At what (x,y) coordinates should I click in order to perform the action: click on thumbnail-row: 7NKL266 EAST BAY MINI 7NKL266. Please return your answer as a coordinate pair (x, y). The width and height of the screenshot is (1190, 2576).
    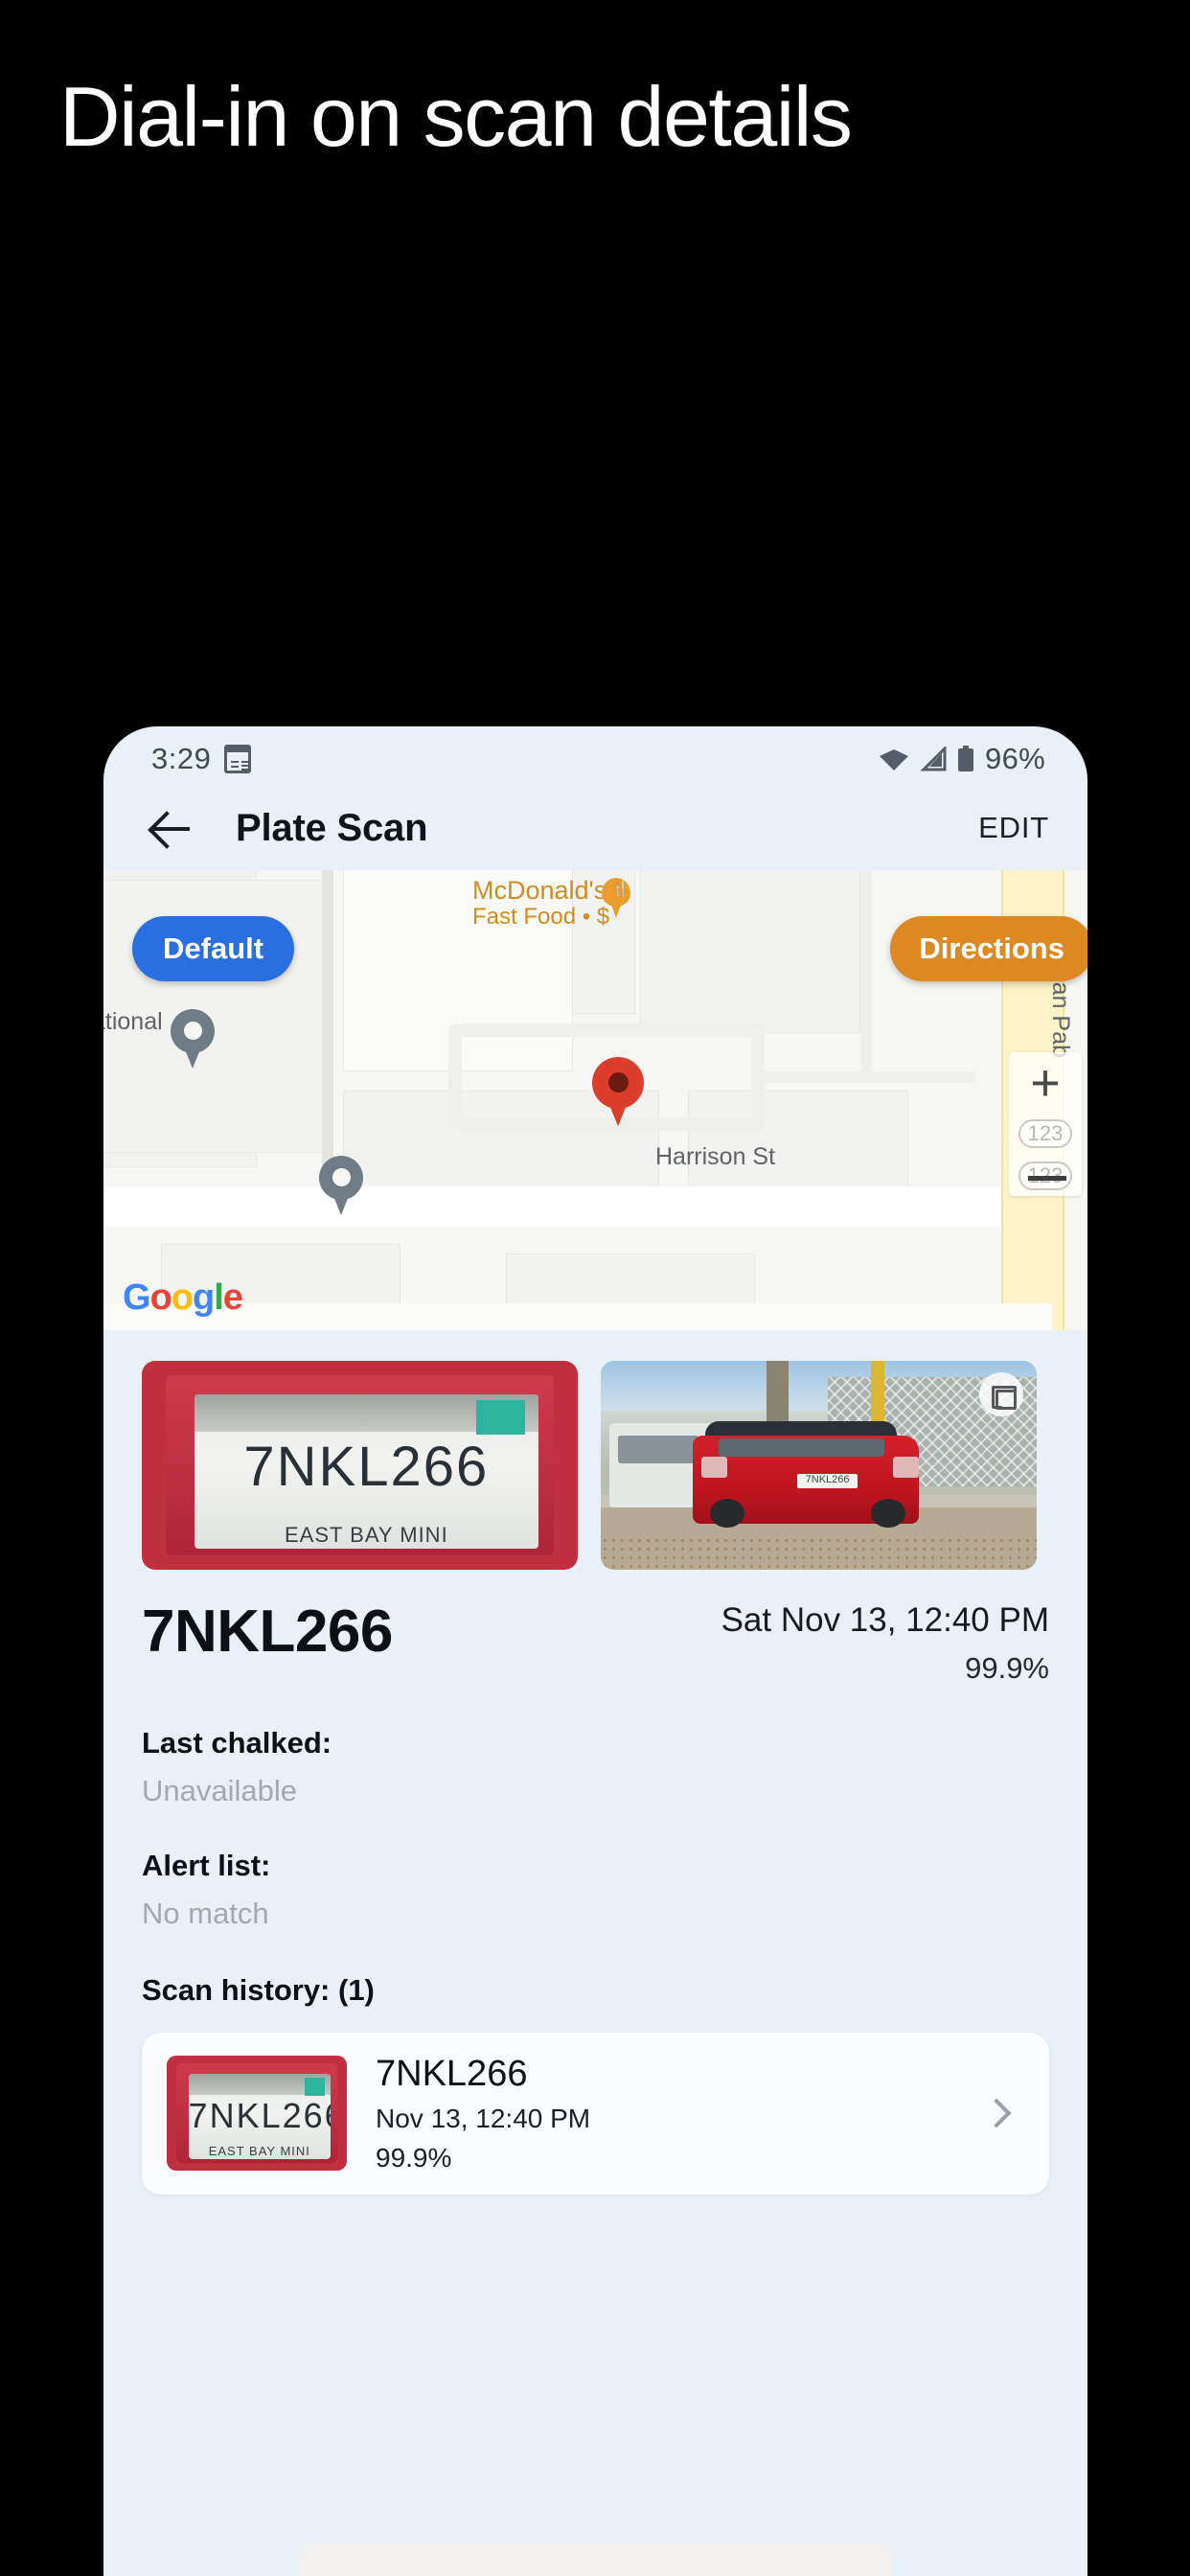
    Looking at the image, I should click on (595, 1465).